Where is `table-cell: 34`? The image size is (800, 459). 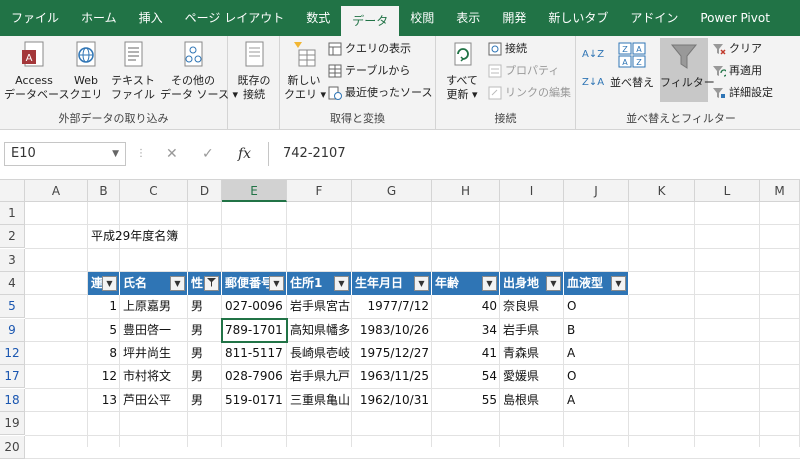 table-cell: 34 is located at coordinates (466, 330).